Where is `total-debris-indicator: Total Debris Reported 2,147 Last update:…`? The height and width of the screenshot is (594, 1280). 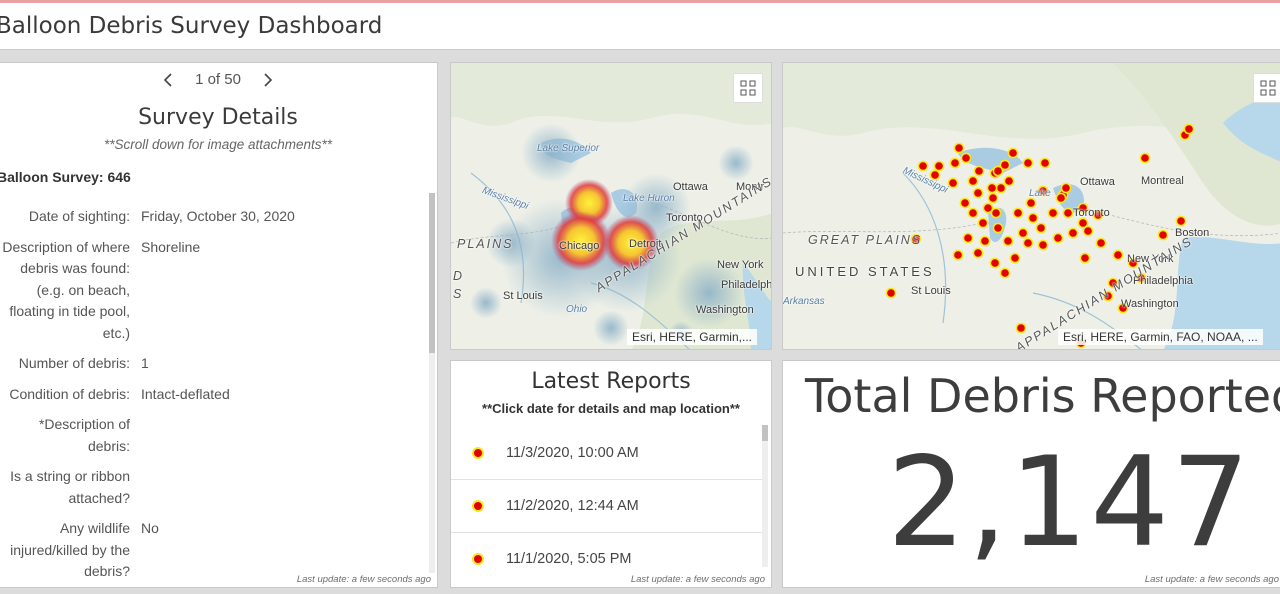 total-debris-indicator: Total Debris Reported 2,147 Last update:… is located at coordinates (1031, 474).